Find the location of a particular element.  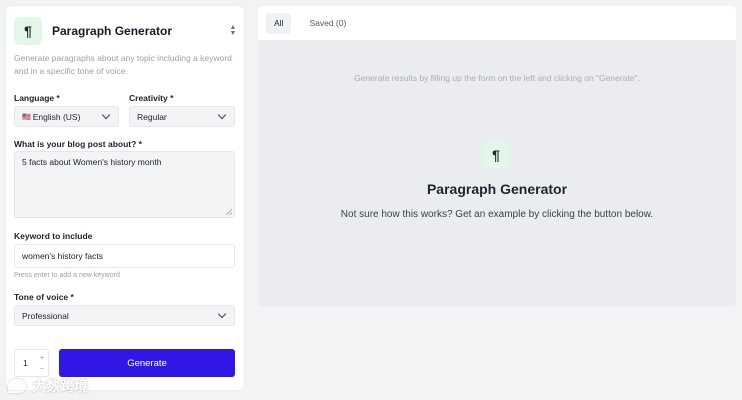

creativity-value: Regular is located at coordinates (152, 116).